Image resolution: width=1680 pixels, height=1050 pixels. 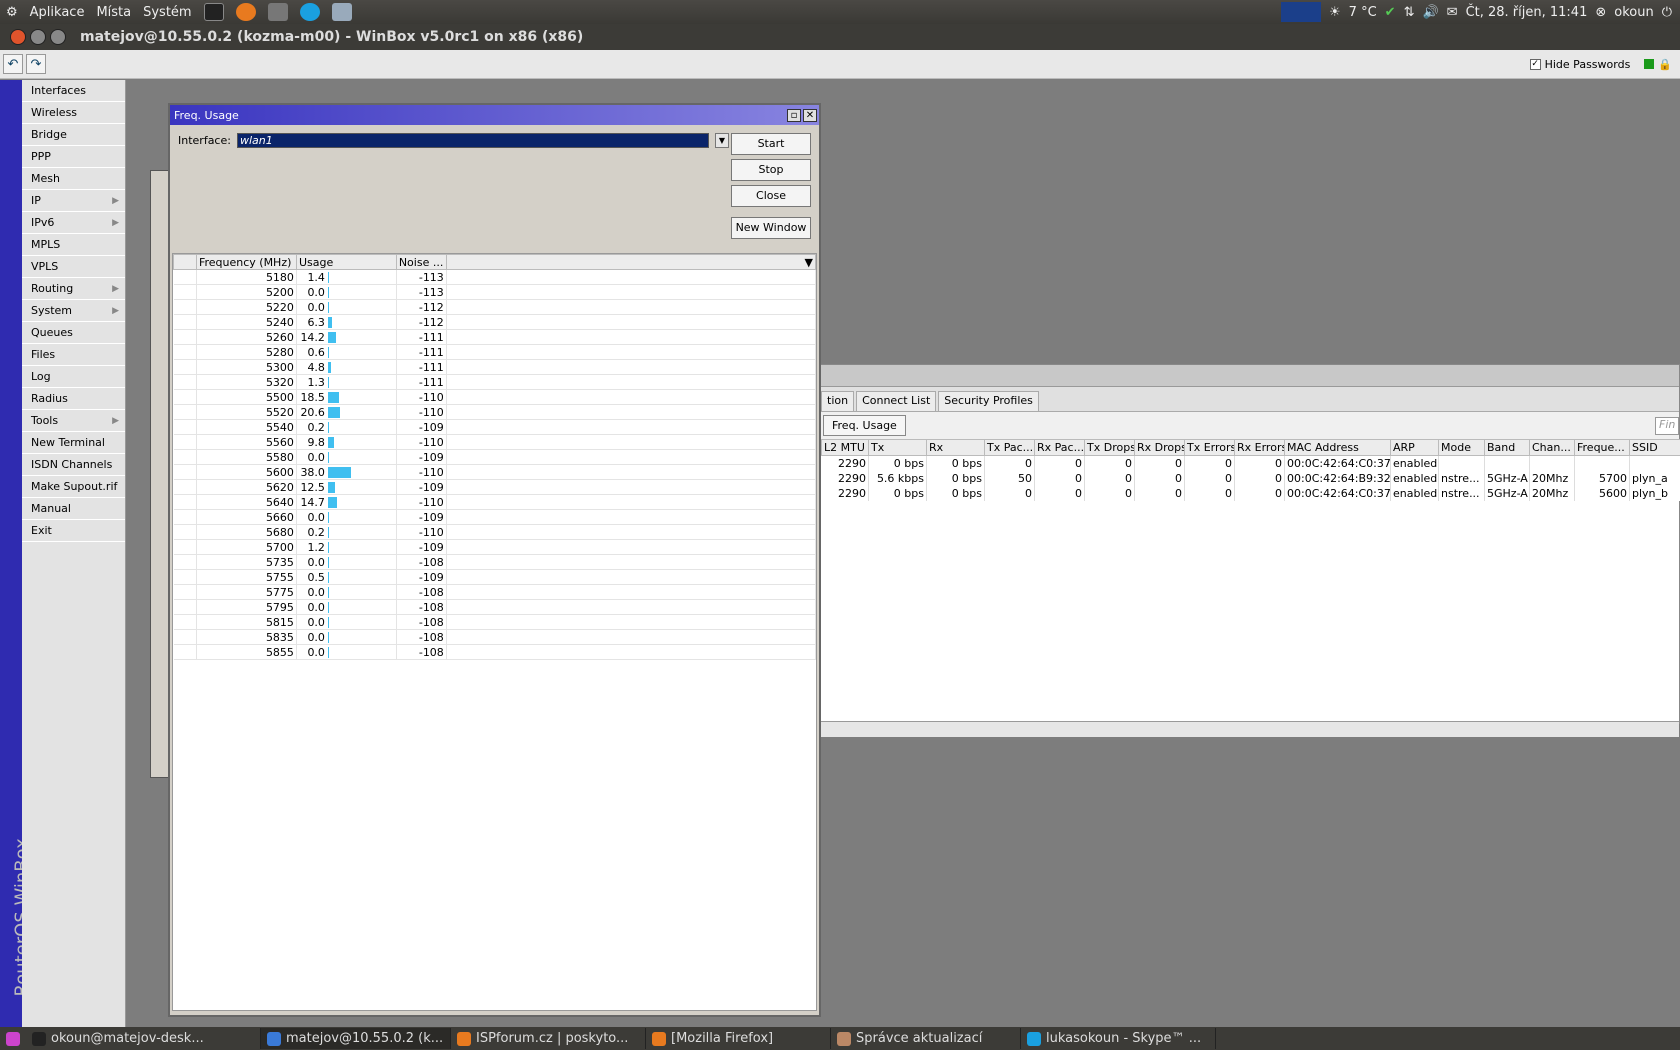 I want to click on table-row: 5660 0.0 -109, so click(x=495, y=517).